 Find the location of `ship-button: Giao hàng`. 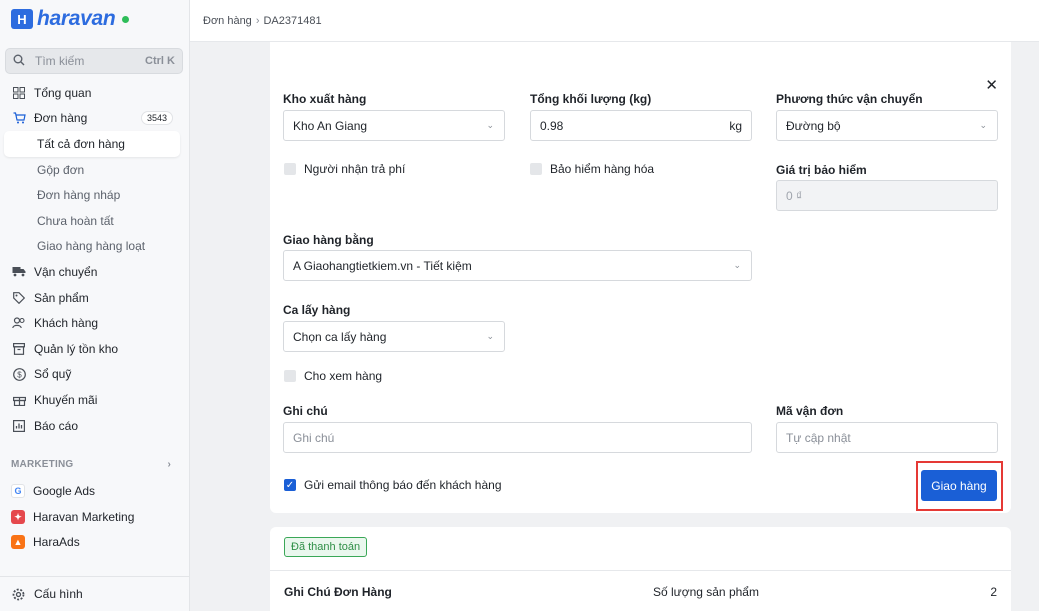

ship-button: Giao hàng is located at coordinates (959, 485).